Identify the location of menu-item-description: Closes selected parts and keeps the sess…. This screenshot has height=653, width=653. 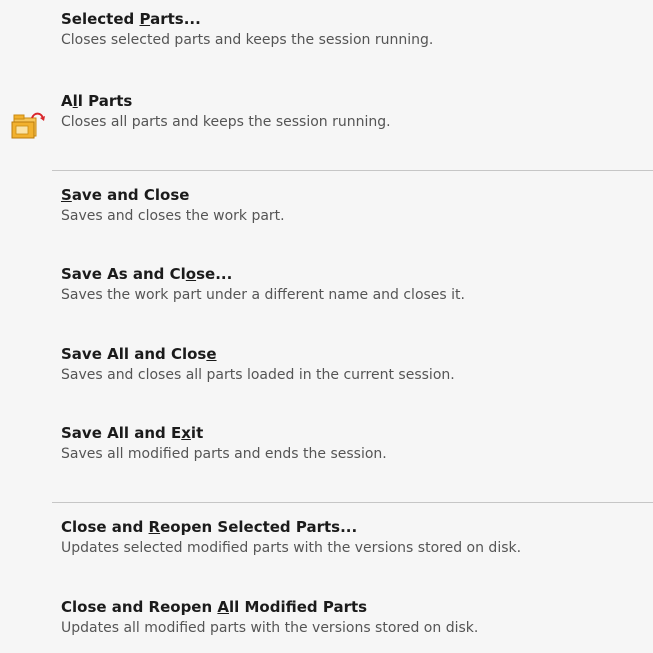
(247, 40).